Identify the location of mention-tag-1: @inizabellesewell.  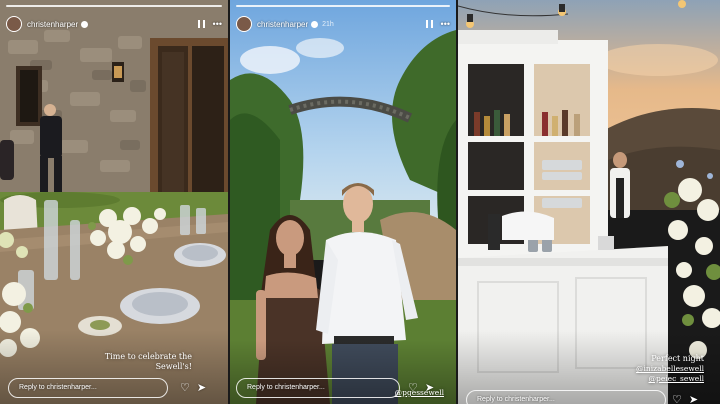
(670, 369).